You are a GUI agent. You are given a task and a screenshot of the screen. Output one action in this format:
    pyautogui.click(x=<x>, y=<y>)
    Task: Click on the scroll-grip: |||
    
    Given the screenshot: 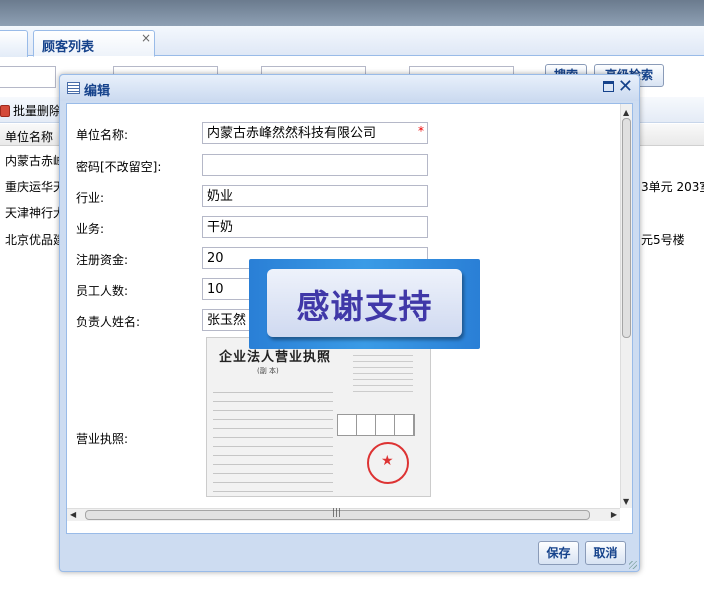 What is the action you would take?
    pyautogui.click(x=337, y=513)
    